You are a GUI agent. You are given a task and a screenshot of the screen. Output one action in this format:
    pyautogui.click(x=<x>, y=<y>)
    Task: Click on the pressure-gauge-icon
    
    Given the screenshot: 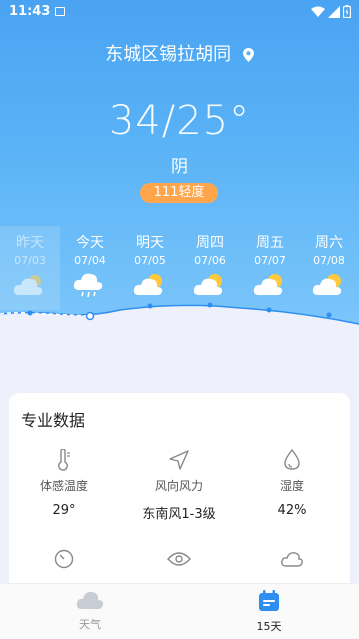 What is the action you would take?
    pyautogui.click(x=64, y=559)
    